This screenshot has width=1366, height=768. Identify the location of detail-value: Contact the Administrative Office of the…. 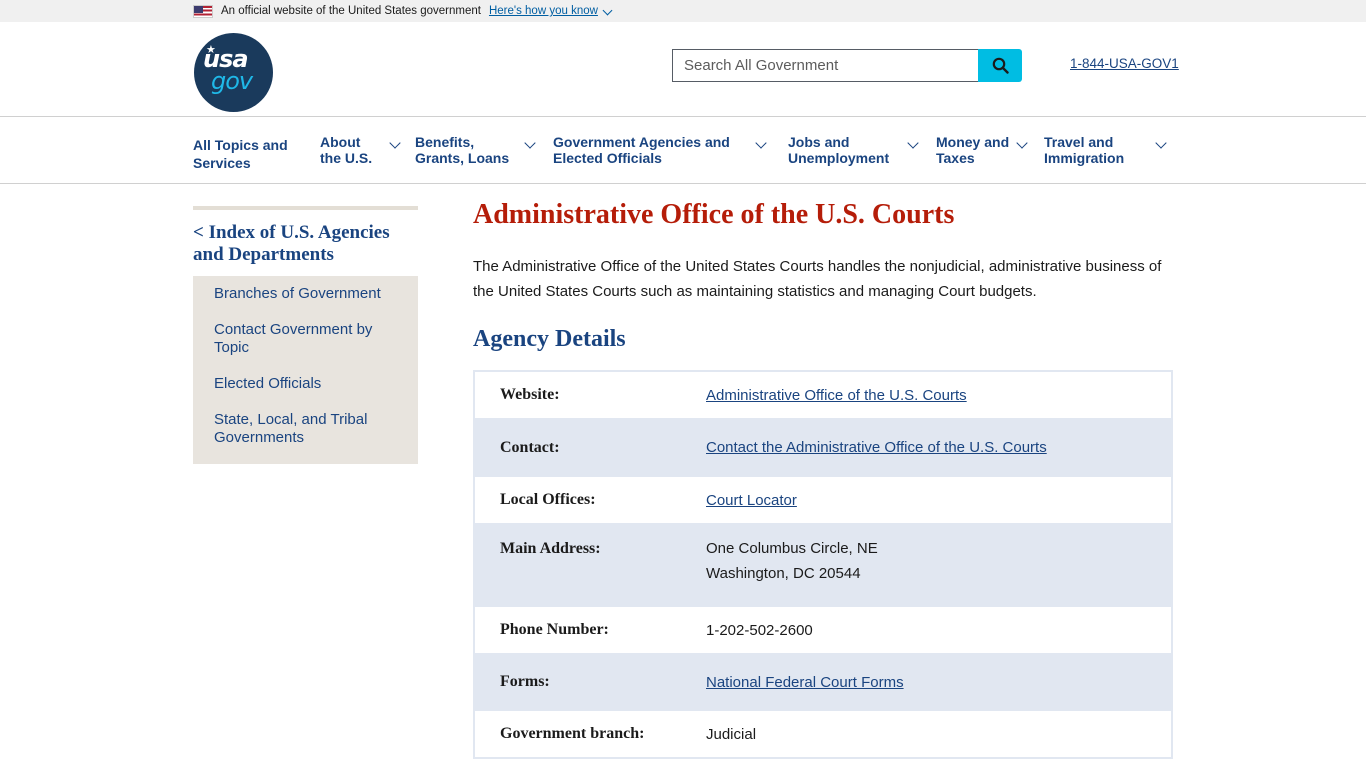
(876, 447).